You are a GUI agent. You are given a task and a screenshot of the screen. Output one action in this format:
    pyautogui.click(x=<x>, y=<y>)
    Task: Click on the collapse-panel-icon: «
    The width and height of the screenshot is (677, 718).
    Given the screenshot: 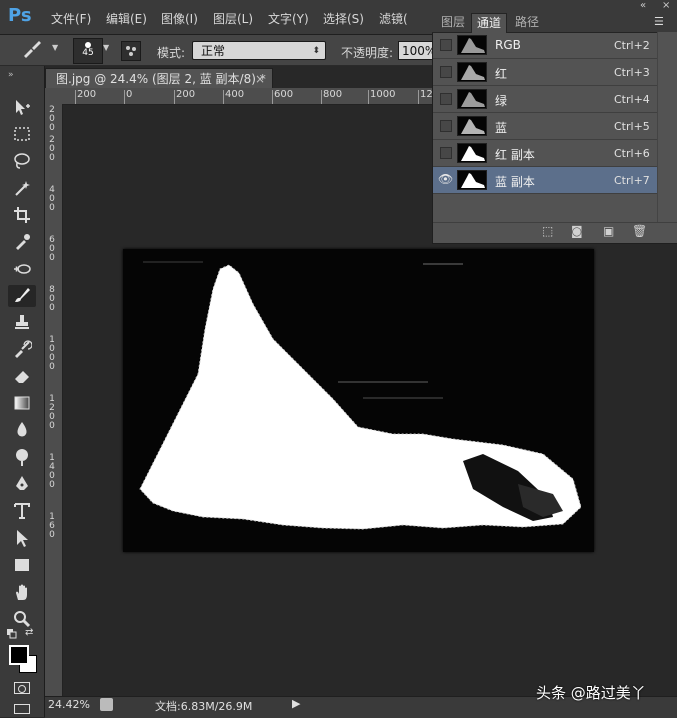 What is the action you would take?
    pyautogui.click(x=643, y=5)
    